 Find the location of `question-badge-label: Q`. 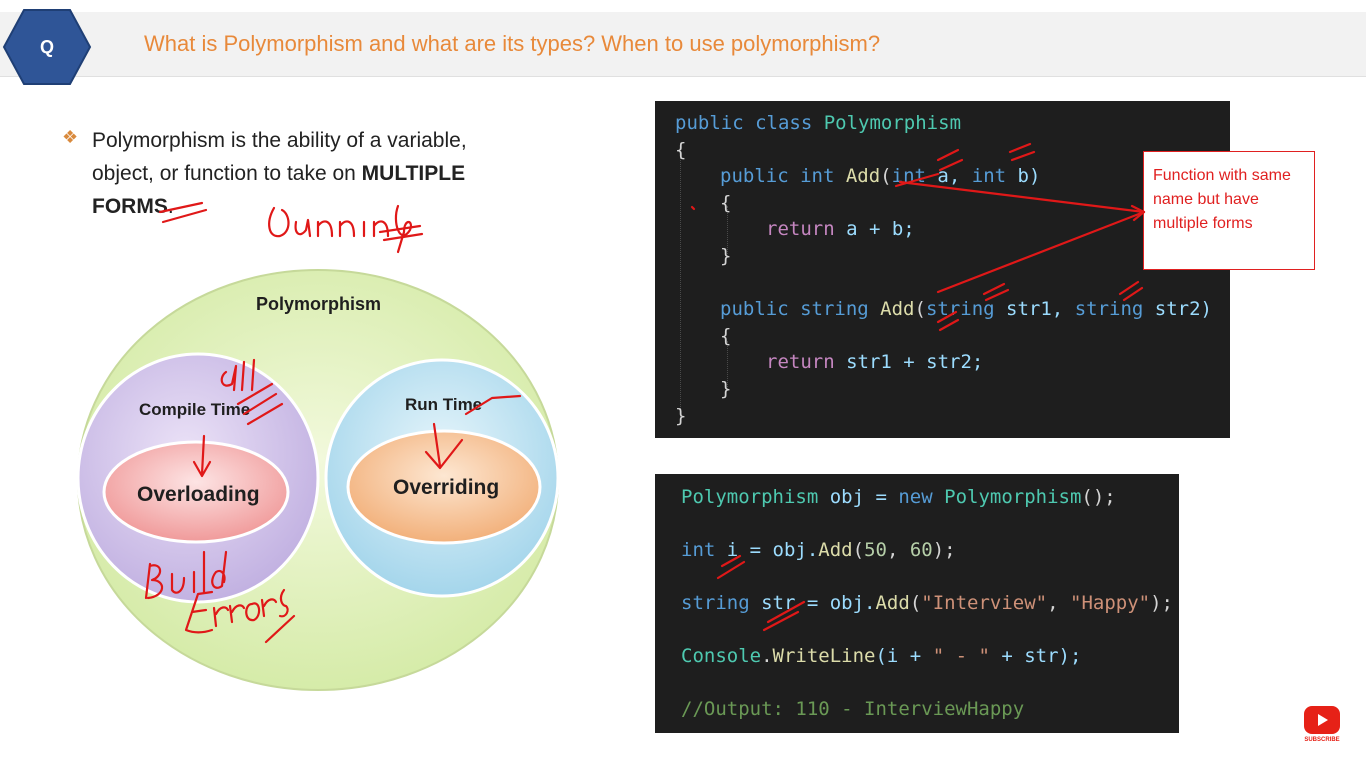

question-badge-label: Q is located at coordinates (46, 46).